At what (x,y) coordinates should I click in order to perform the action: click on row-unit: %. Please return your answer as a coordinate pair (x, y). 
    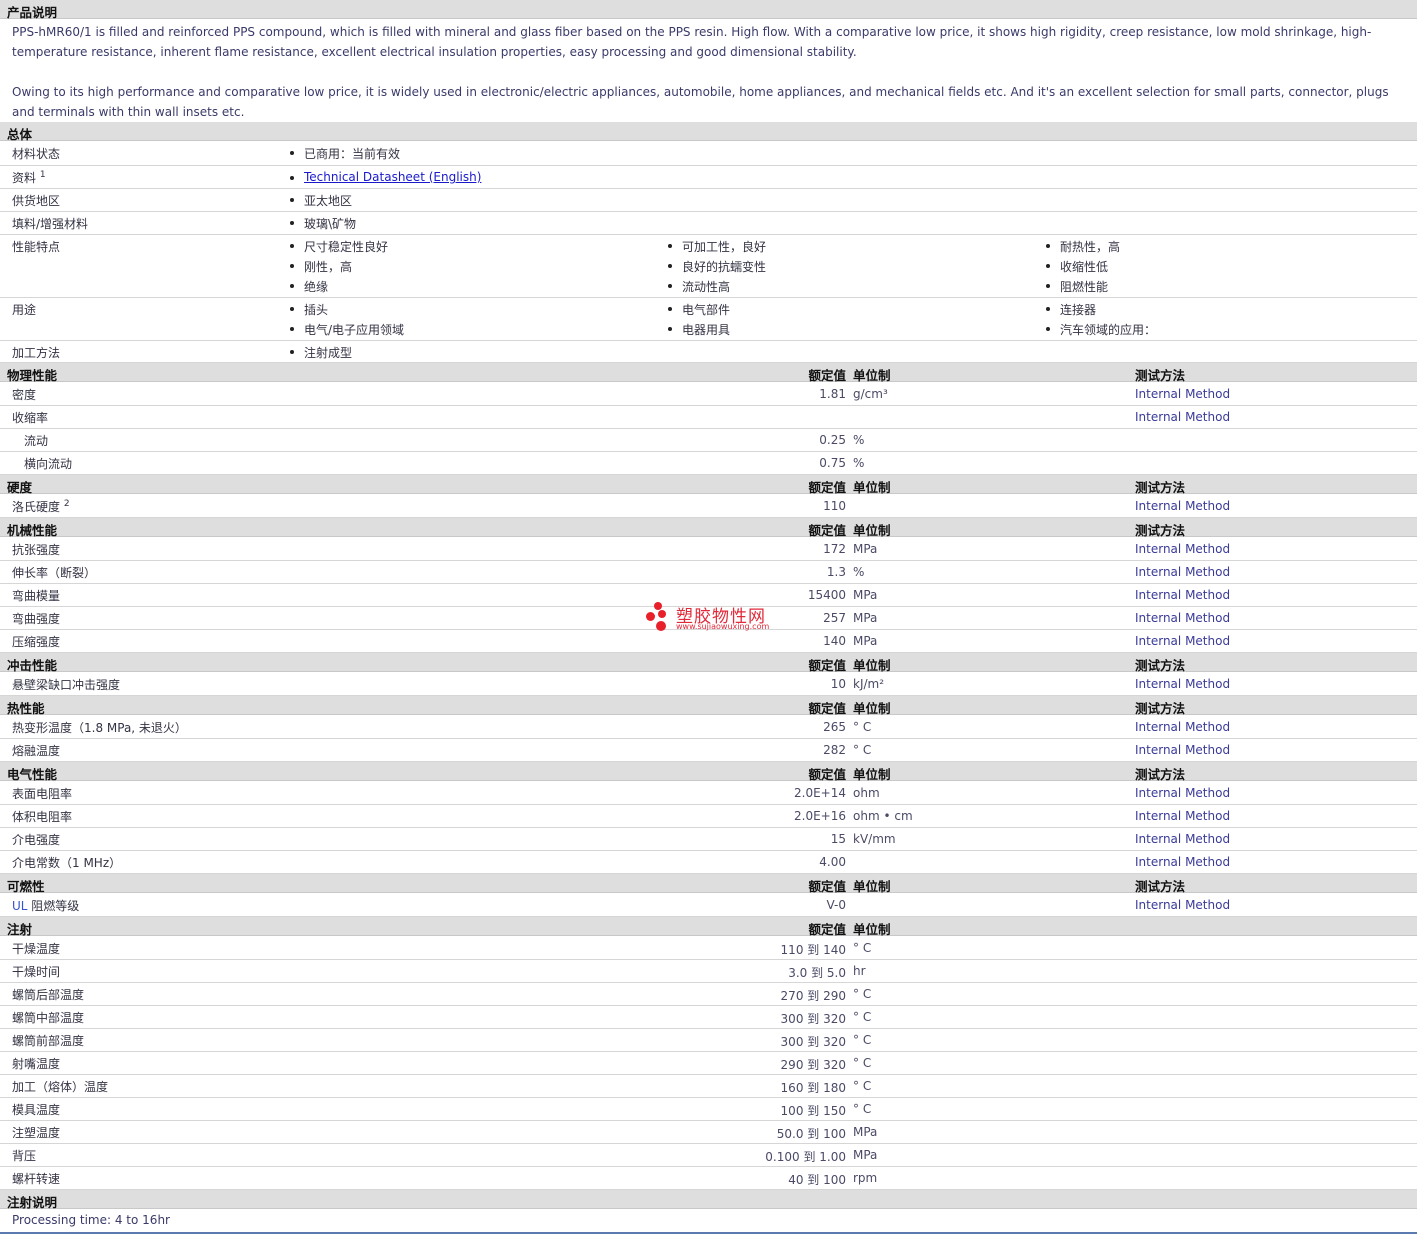
    Looking at the image, I should click on (859, 463).